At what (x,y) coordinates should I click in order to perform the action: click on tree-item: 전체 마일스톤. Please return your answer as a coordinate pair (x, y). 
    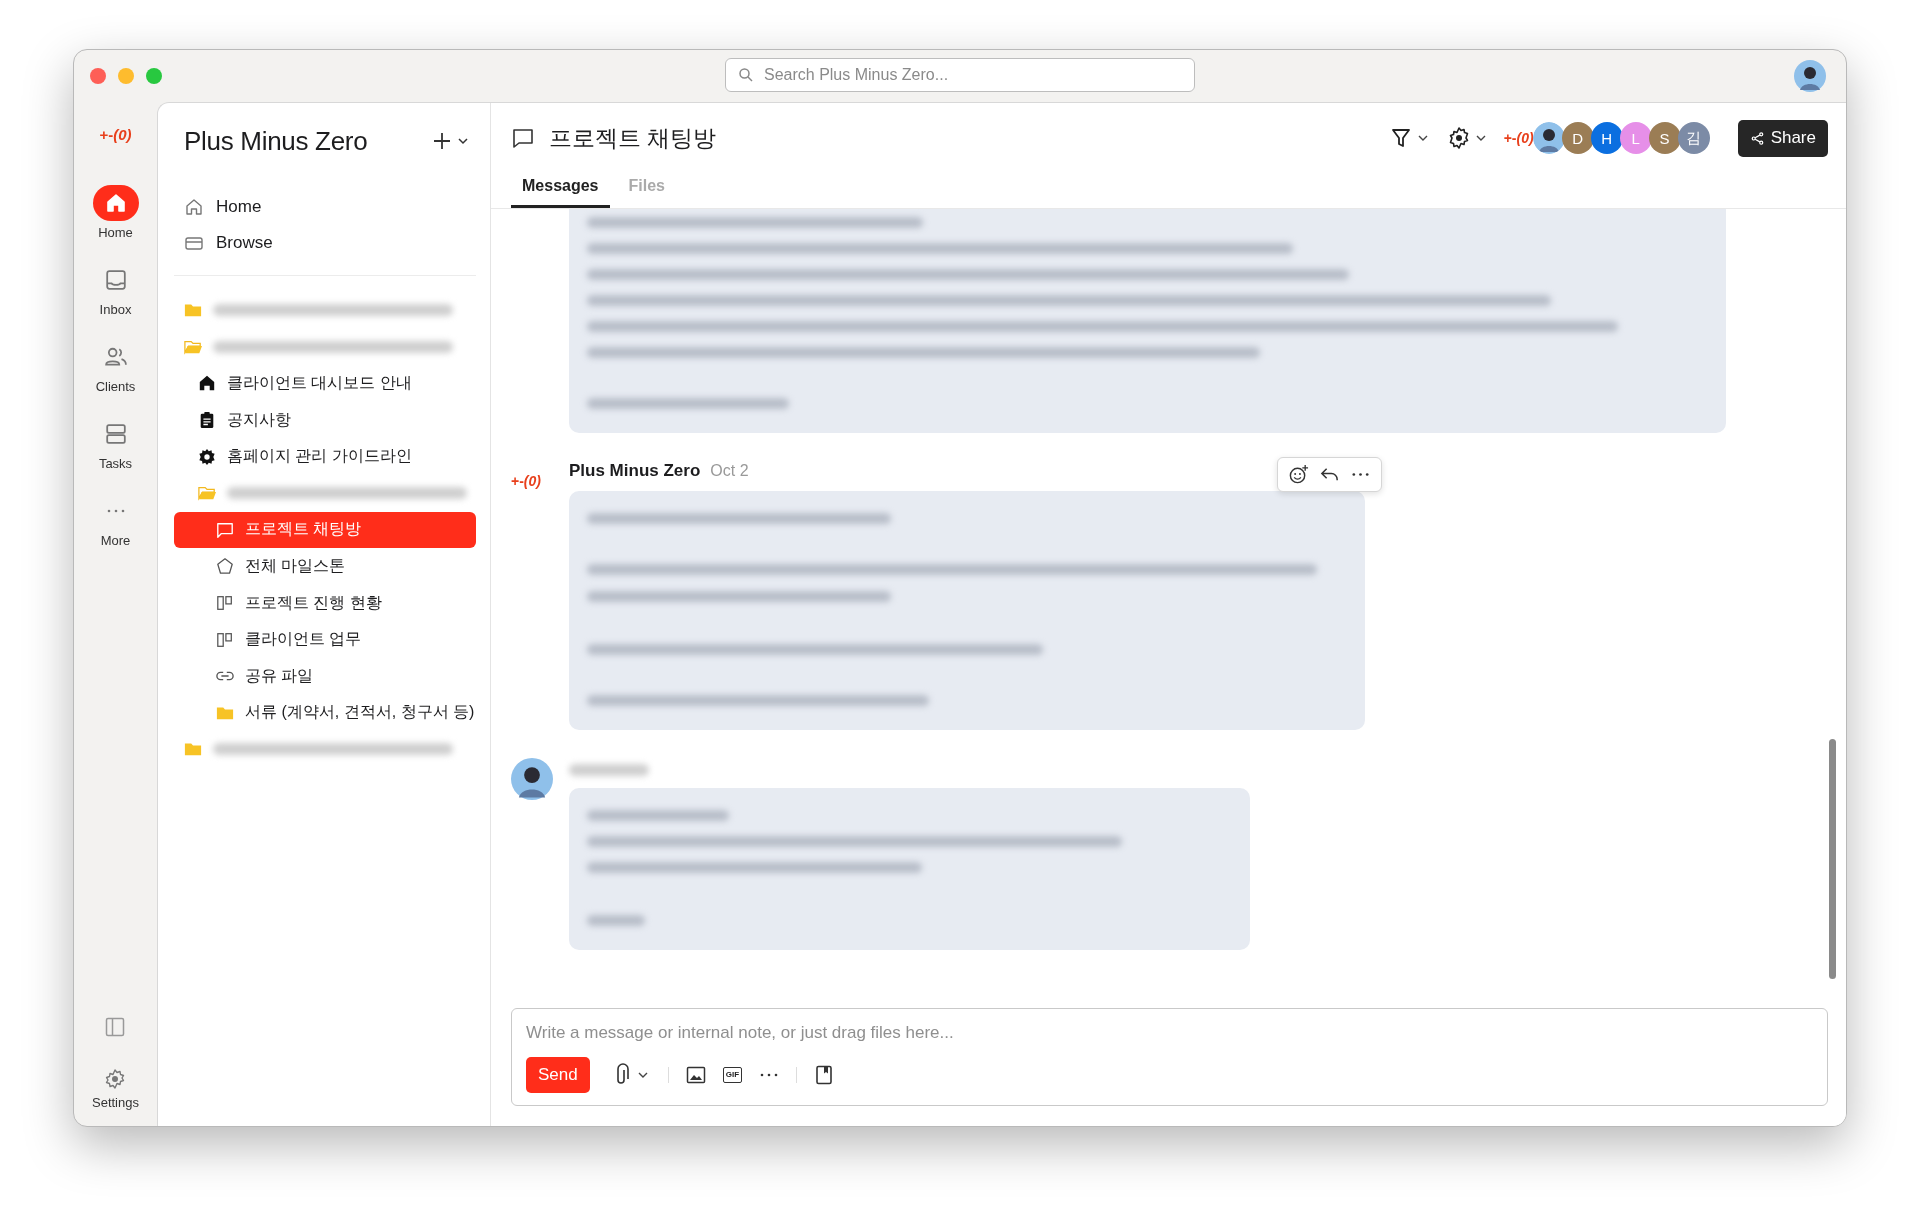
    Looking at the image, I should click on (325, 566).